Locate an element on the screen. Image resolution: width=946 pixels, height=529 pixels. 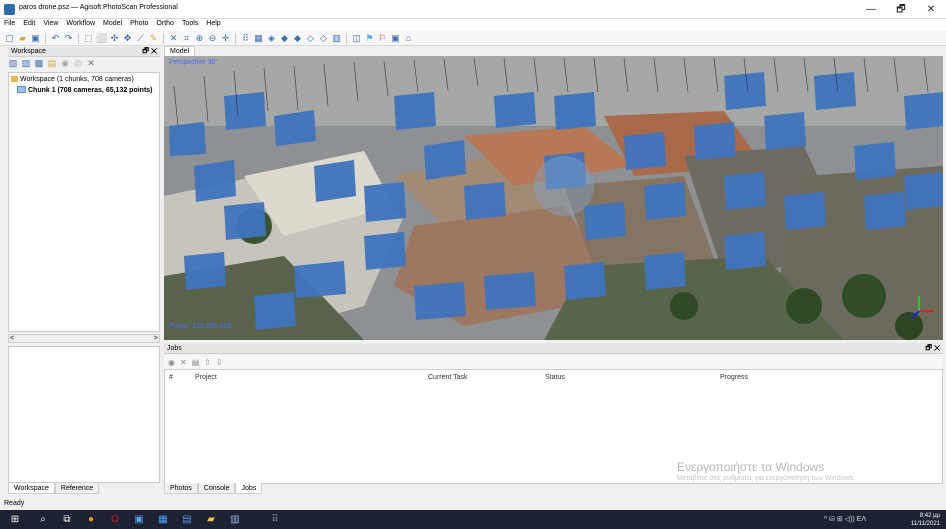
tree-root-label: Workspace (1 chunks, 708 cameras) is located at coordinates (77, 79).